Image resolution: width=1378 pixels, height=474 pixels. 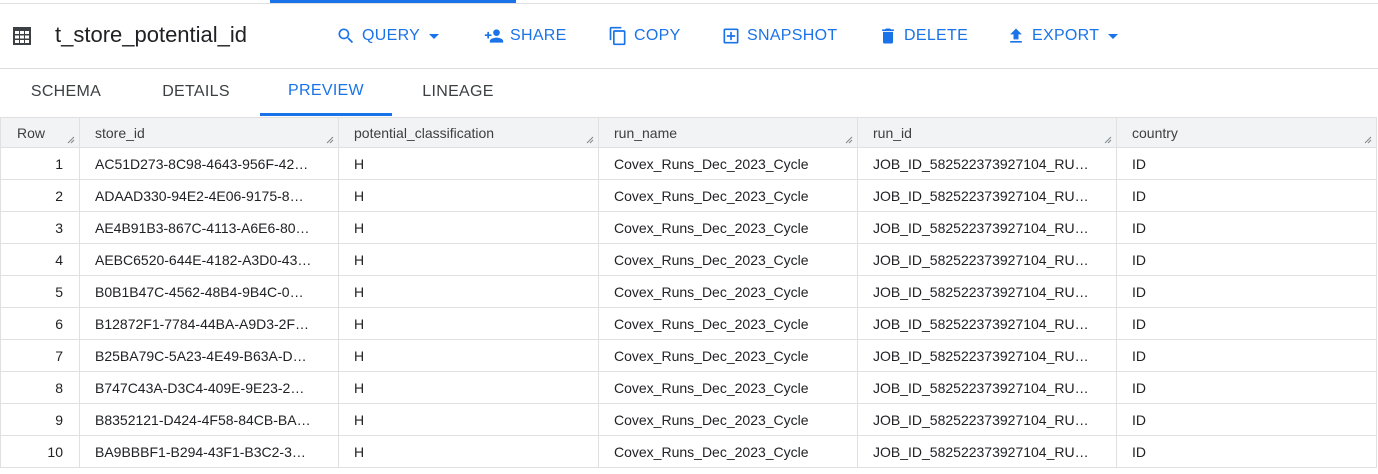 I want to click on row-number: 5, so click(x=40, y=291).